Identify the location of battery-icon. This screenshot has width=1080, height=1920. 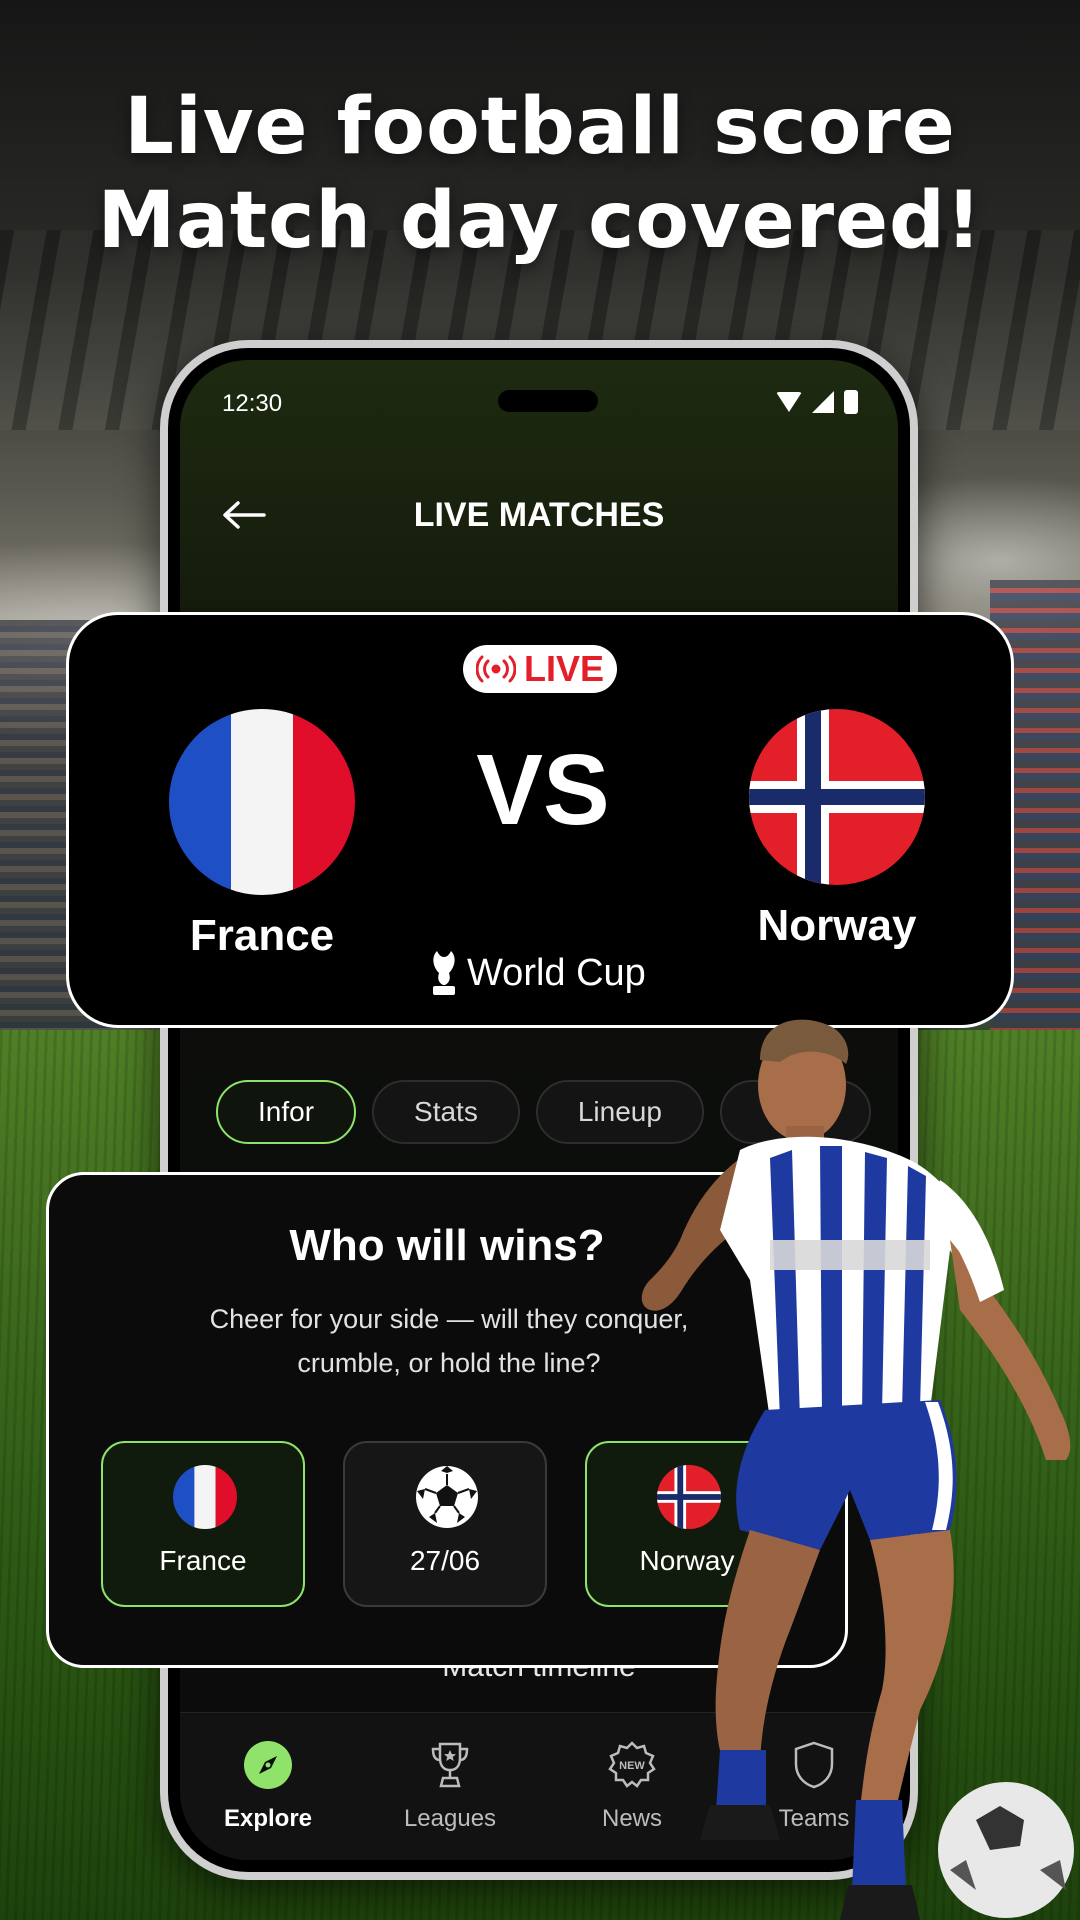
(851, 402).